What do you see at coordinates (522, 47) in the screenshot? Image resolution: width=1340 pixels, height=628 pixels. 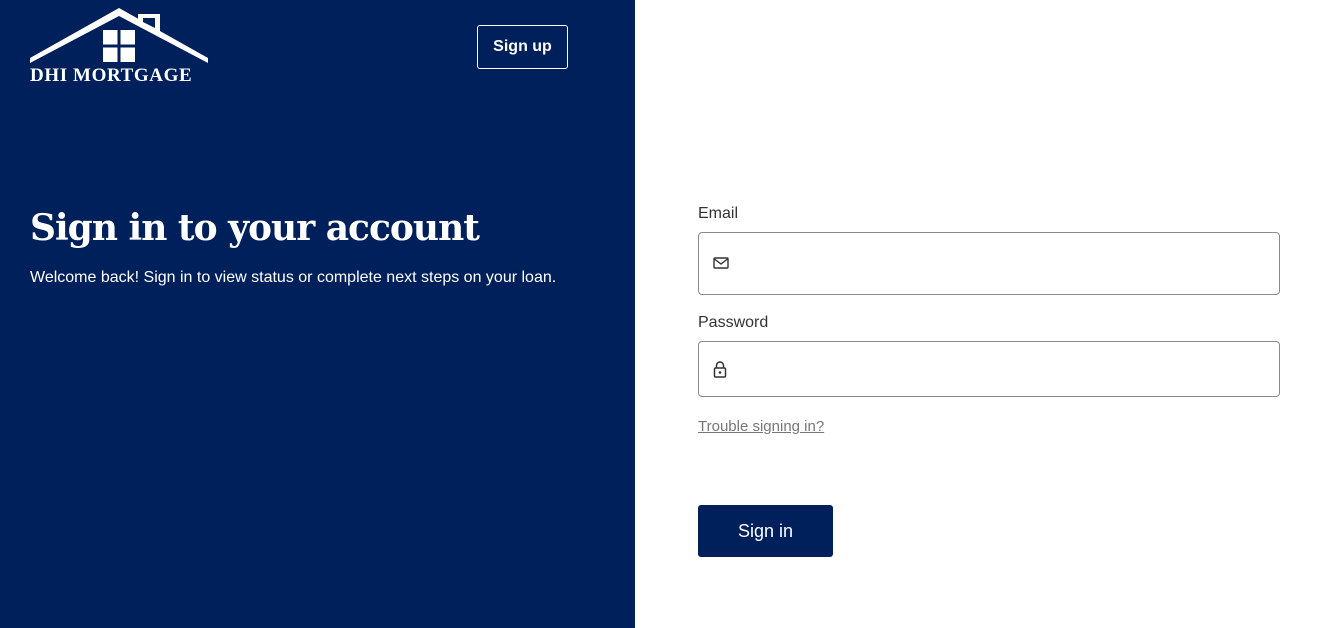 I see `signup-button: Sign up` at bounding box center [522, 47].